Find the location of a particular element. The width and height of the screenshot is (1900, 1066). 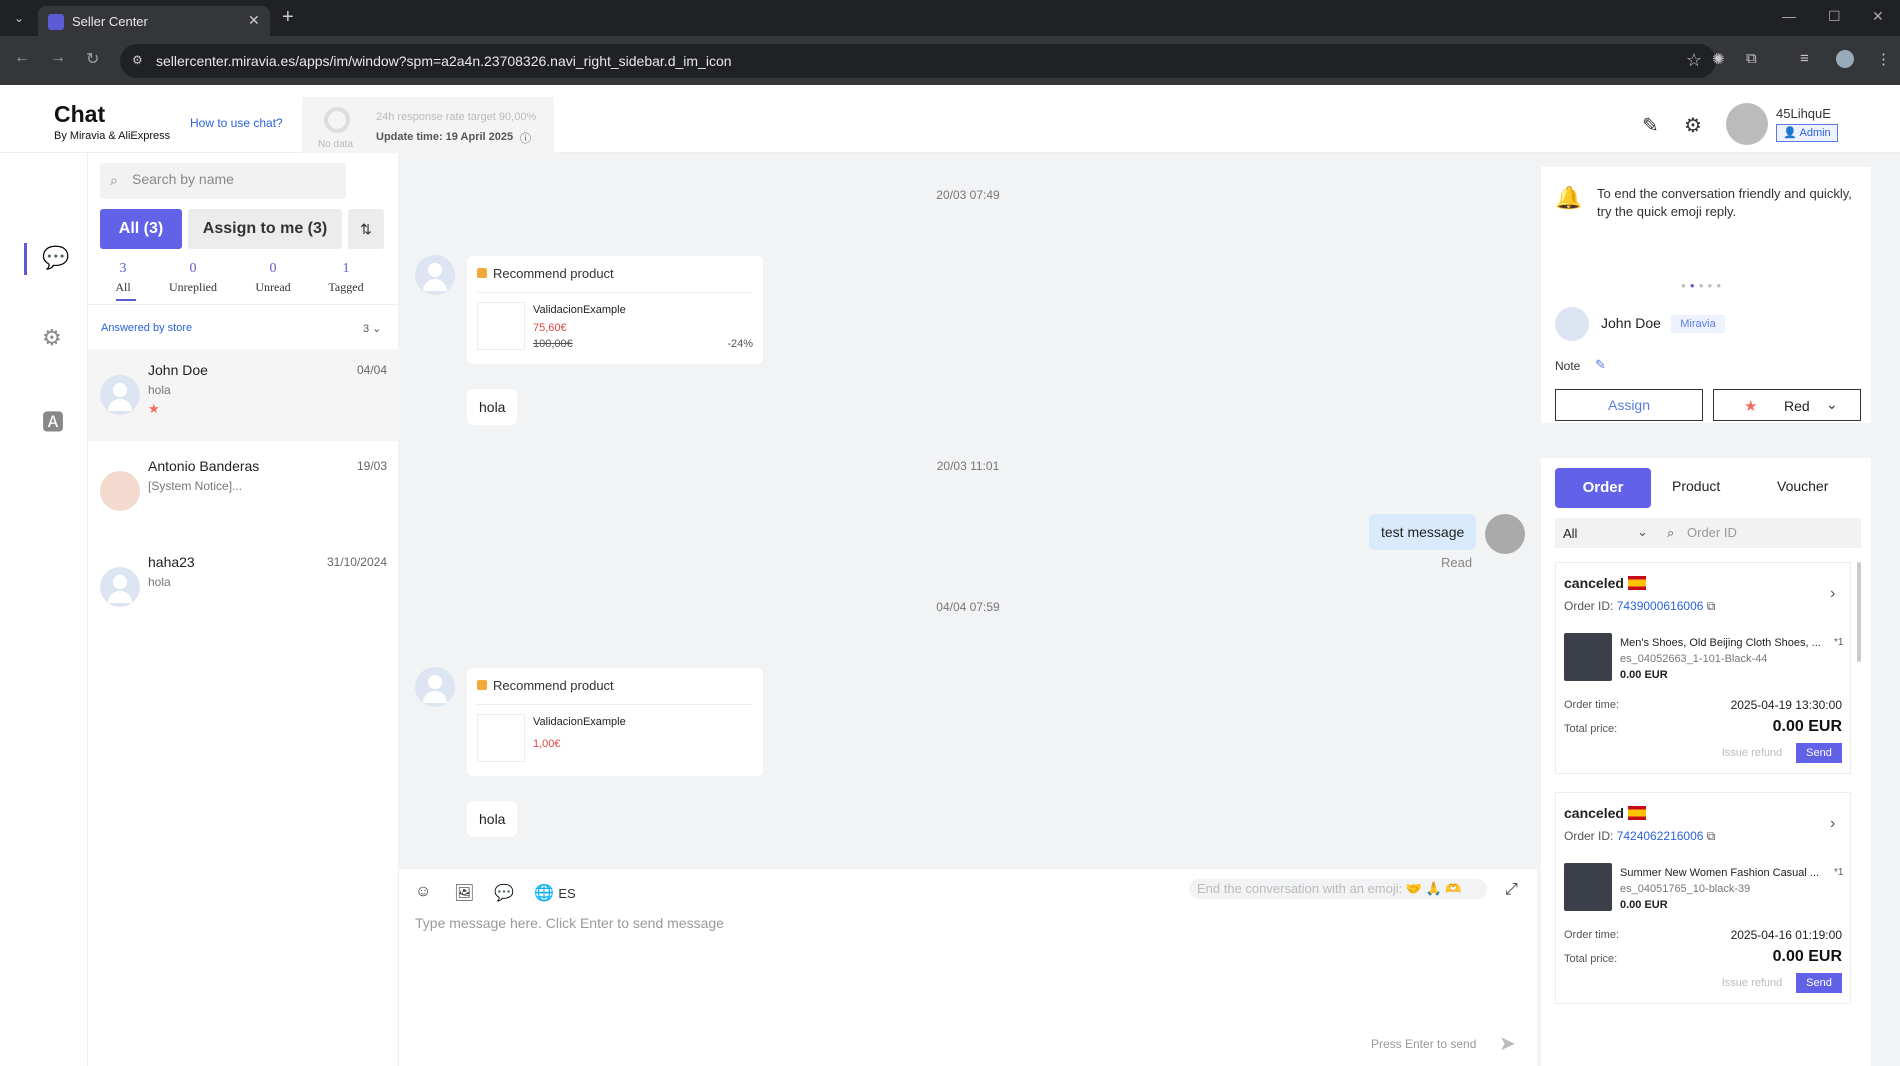

edit-note-icon: ✎ is located at coordinates (1600, 365).